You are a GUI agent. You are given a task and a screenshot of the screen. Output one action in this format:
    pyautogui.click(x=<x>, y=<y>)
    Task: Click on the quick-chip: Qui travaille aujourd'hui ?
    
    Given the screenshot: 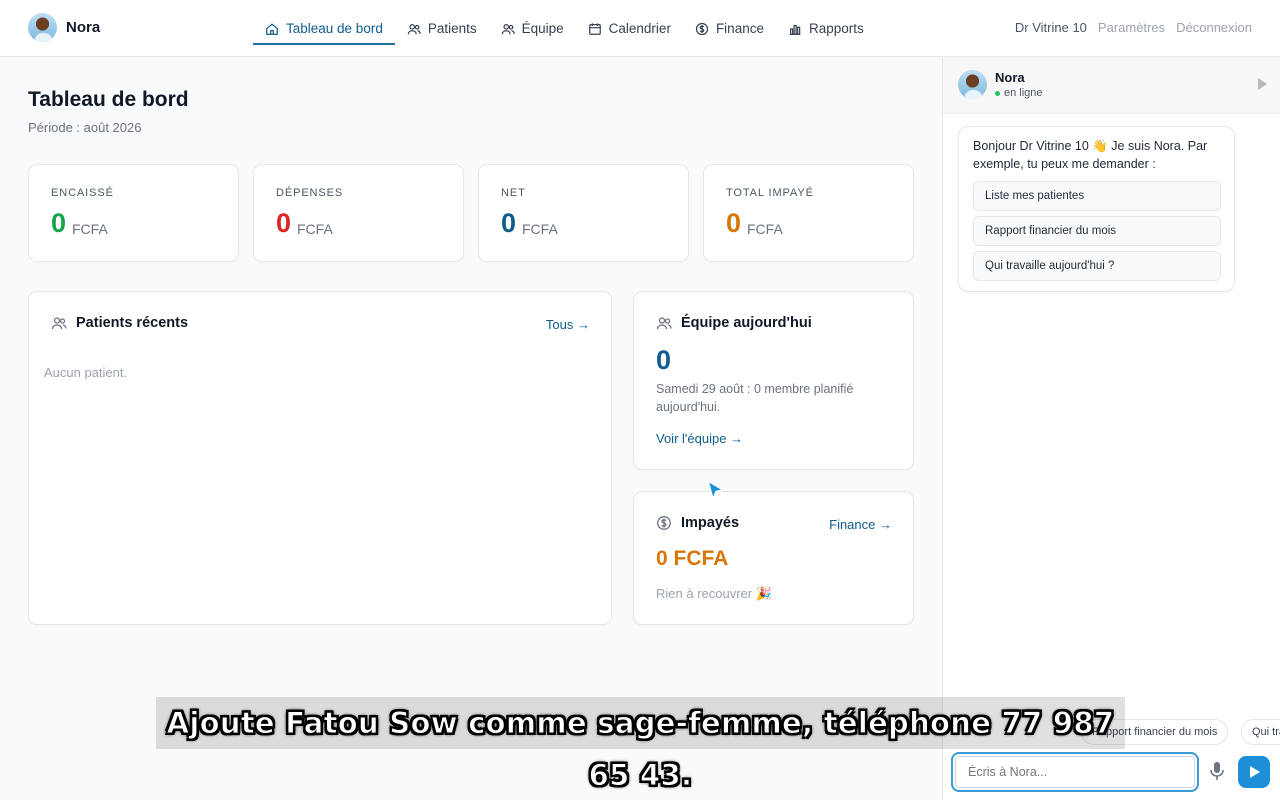 What is the action you would take?
    pyautogui.click(x=1260, y=732)
    